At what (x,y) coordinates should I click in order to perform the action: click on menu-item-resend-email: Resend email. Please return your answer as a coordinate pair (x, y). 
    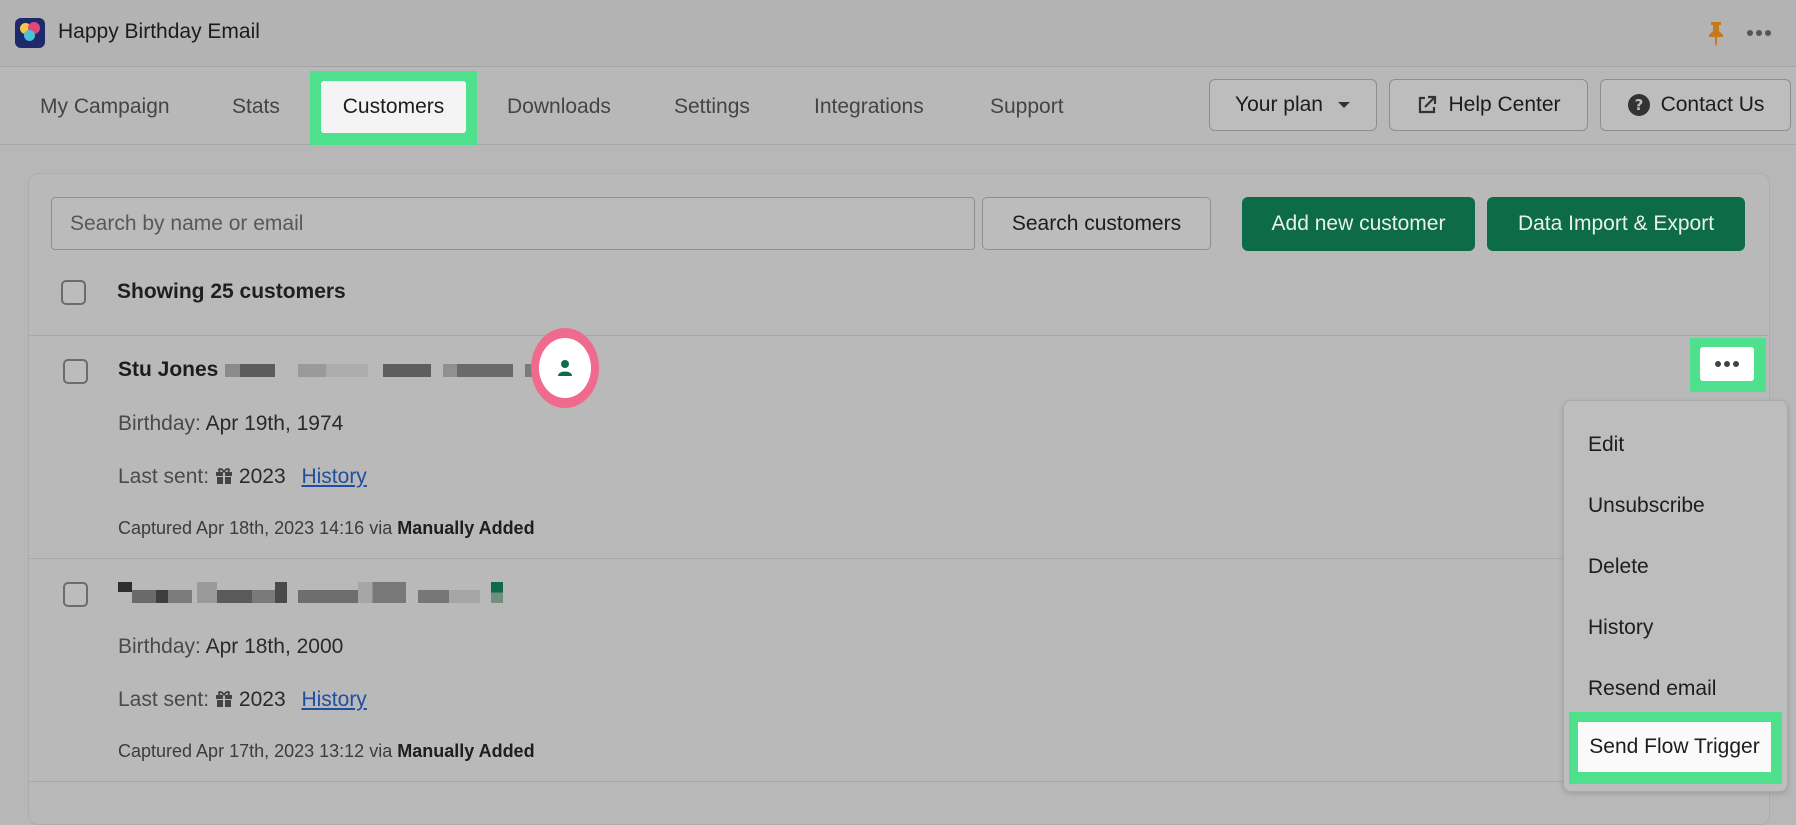
    Looking at the image, I should click on (1652, 689).